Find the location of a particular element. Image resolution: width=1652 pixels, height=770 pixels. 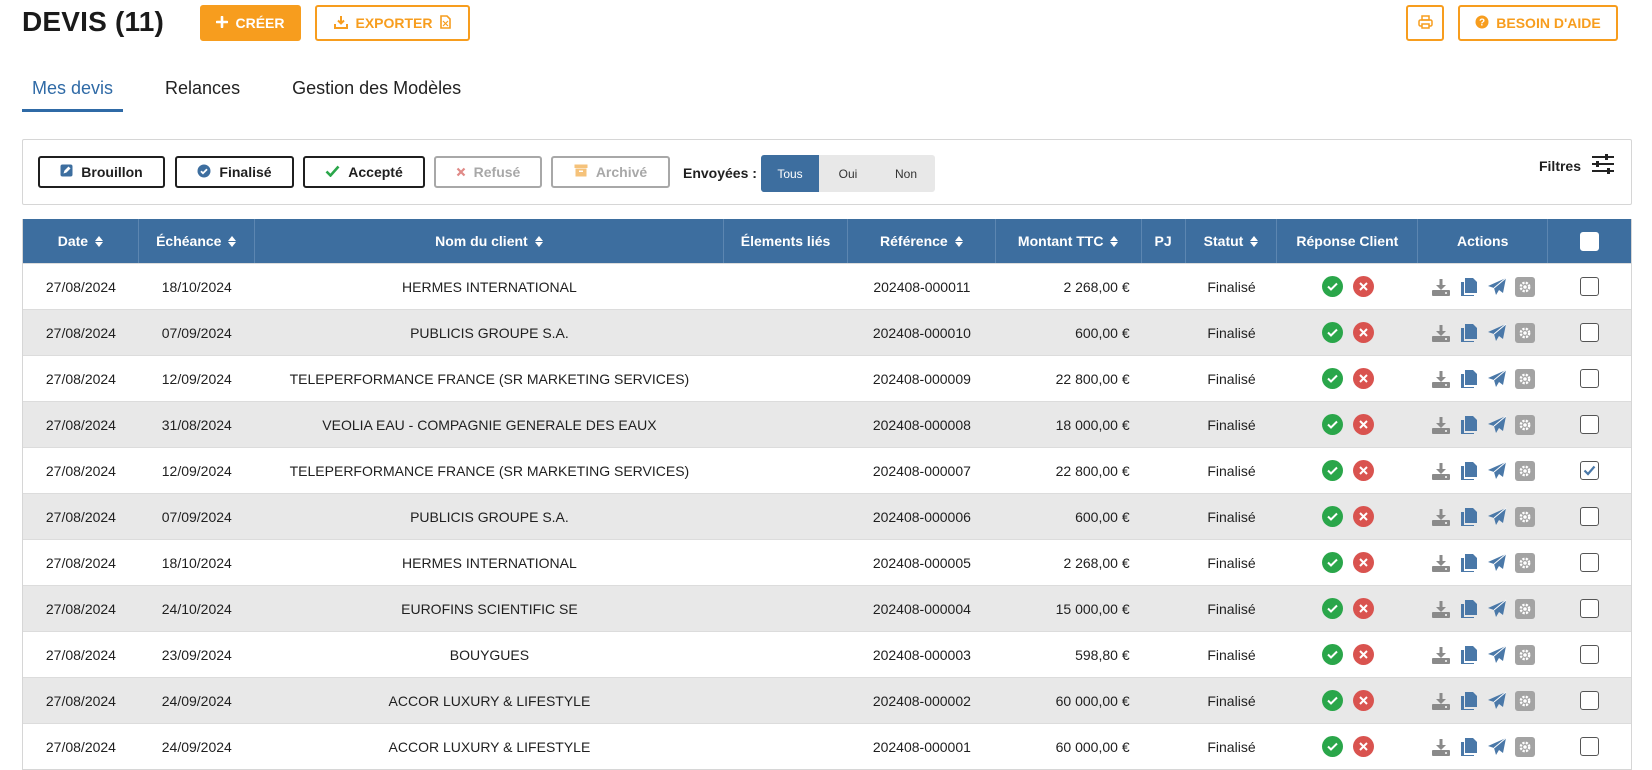

cell-client: PUBLICIS GROUPE S.A. is located at coordinates (489, 332).